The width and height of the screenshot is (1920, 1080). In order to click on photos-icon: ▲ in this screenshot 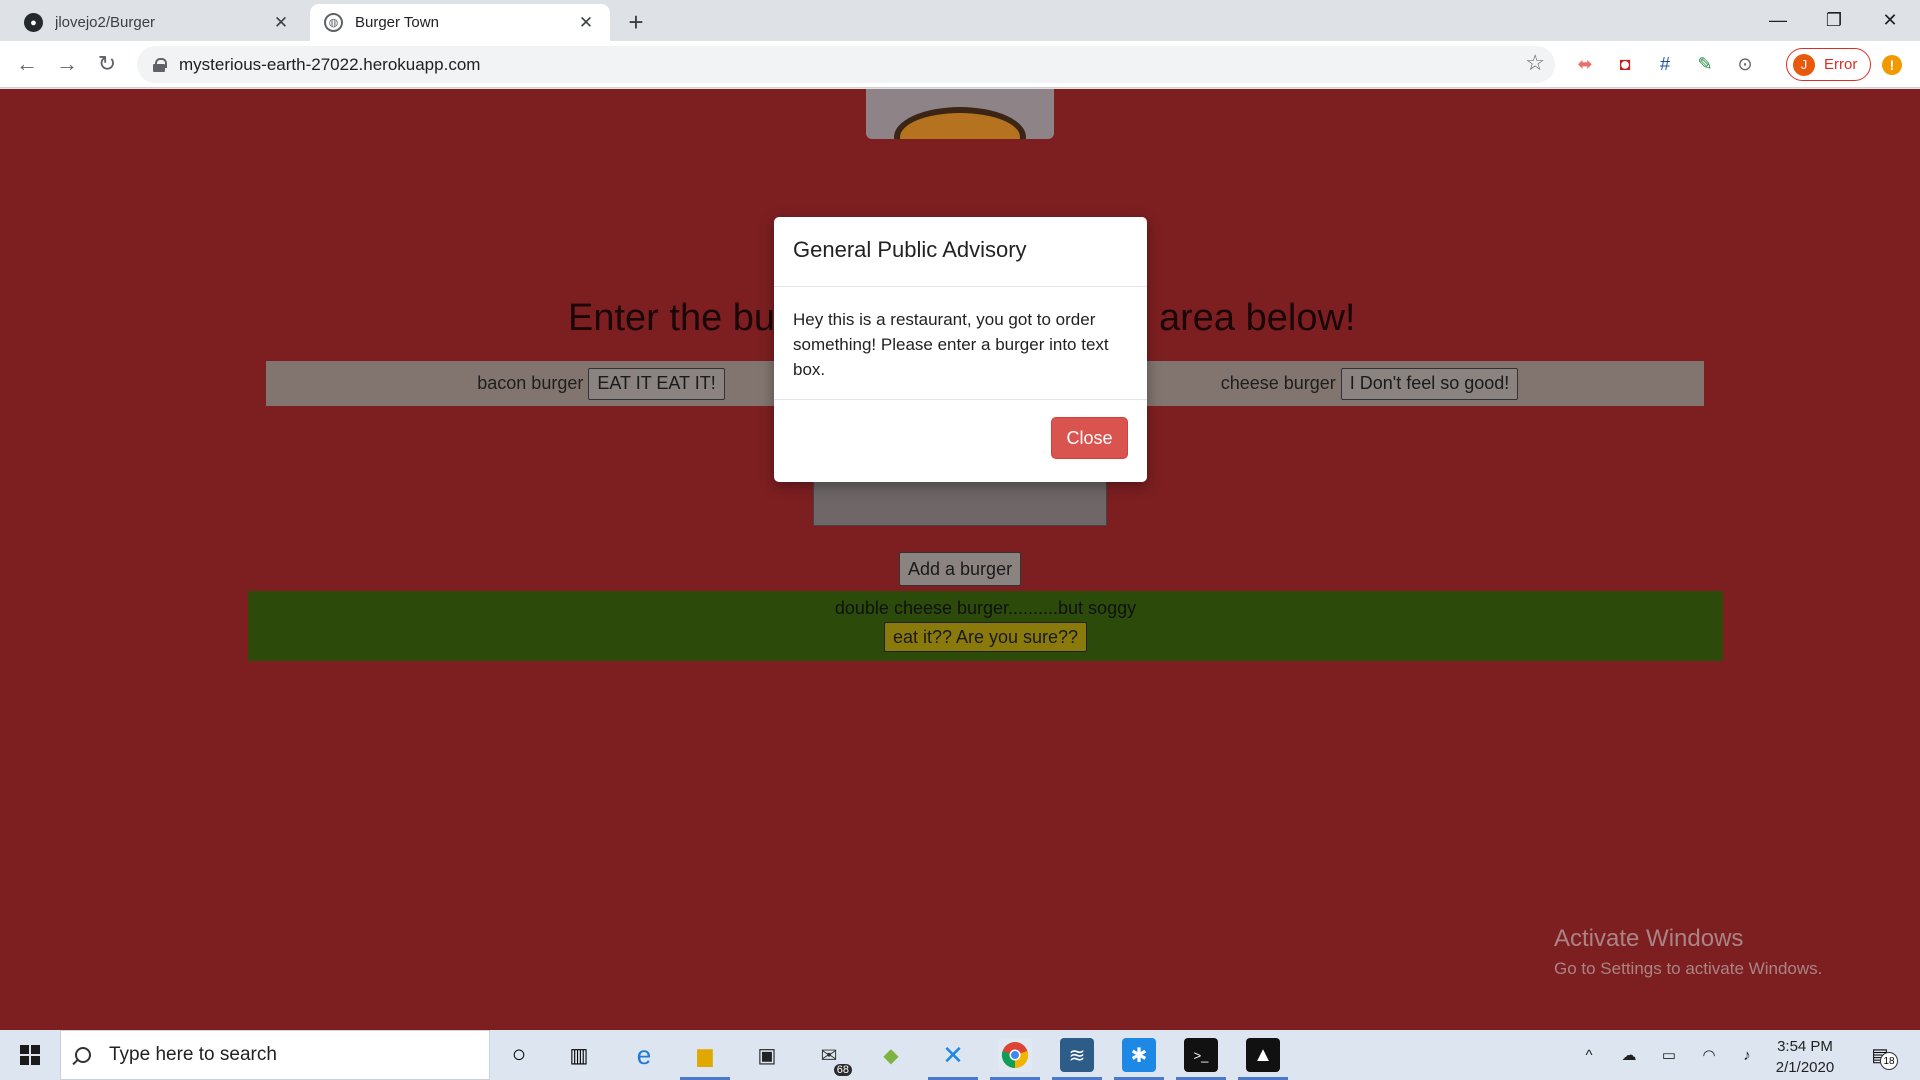, I will do `click(1263, 1059)`.